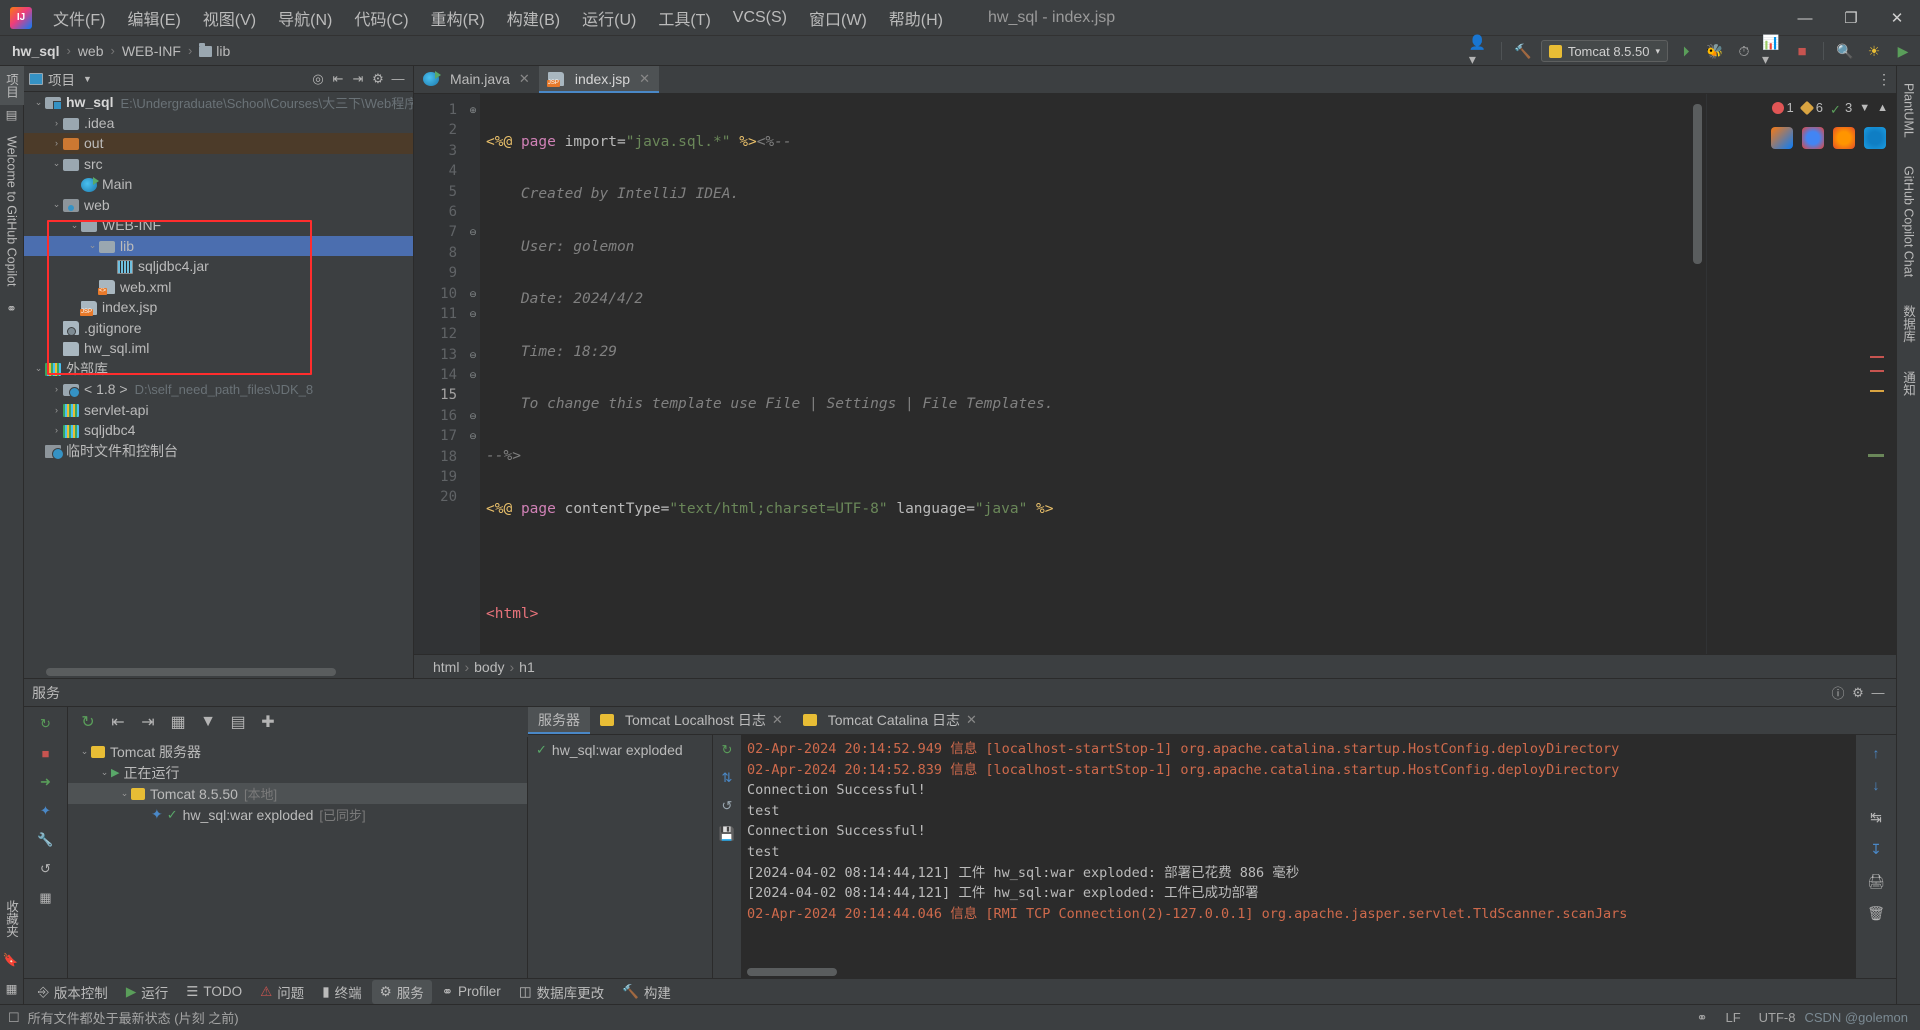  What do you see at coordinates (318, 79) in the screenshot?
I see `locate-icon: ◎` at bounding box center [318, 79].